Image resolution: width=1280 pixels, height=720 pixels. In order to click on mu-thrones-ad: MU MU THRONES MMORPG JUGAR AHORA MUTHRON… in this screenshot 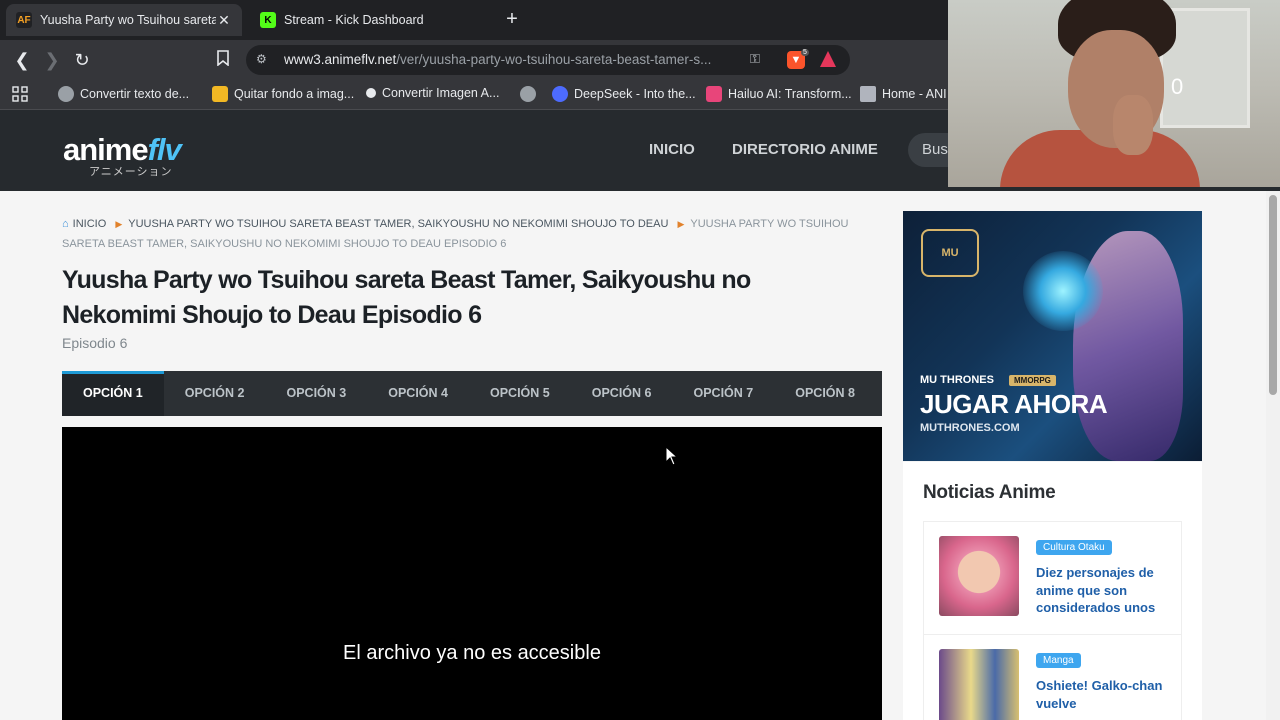, I will do `click(1052, 336)`.